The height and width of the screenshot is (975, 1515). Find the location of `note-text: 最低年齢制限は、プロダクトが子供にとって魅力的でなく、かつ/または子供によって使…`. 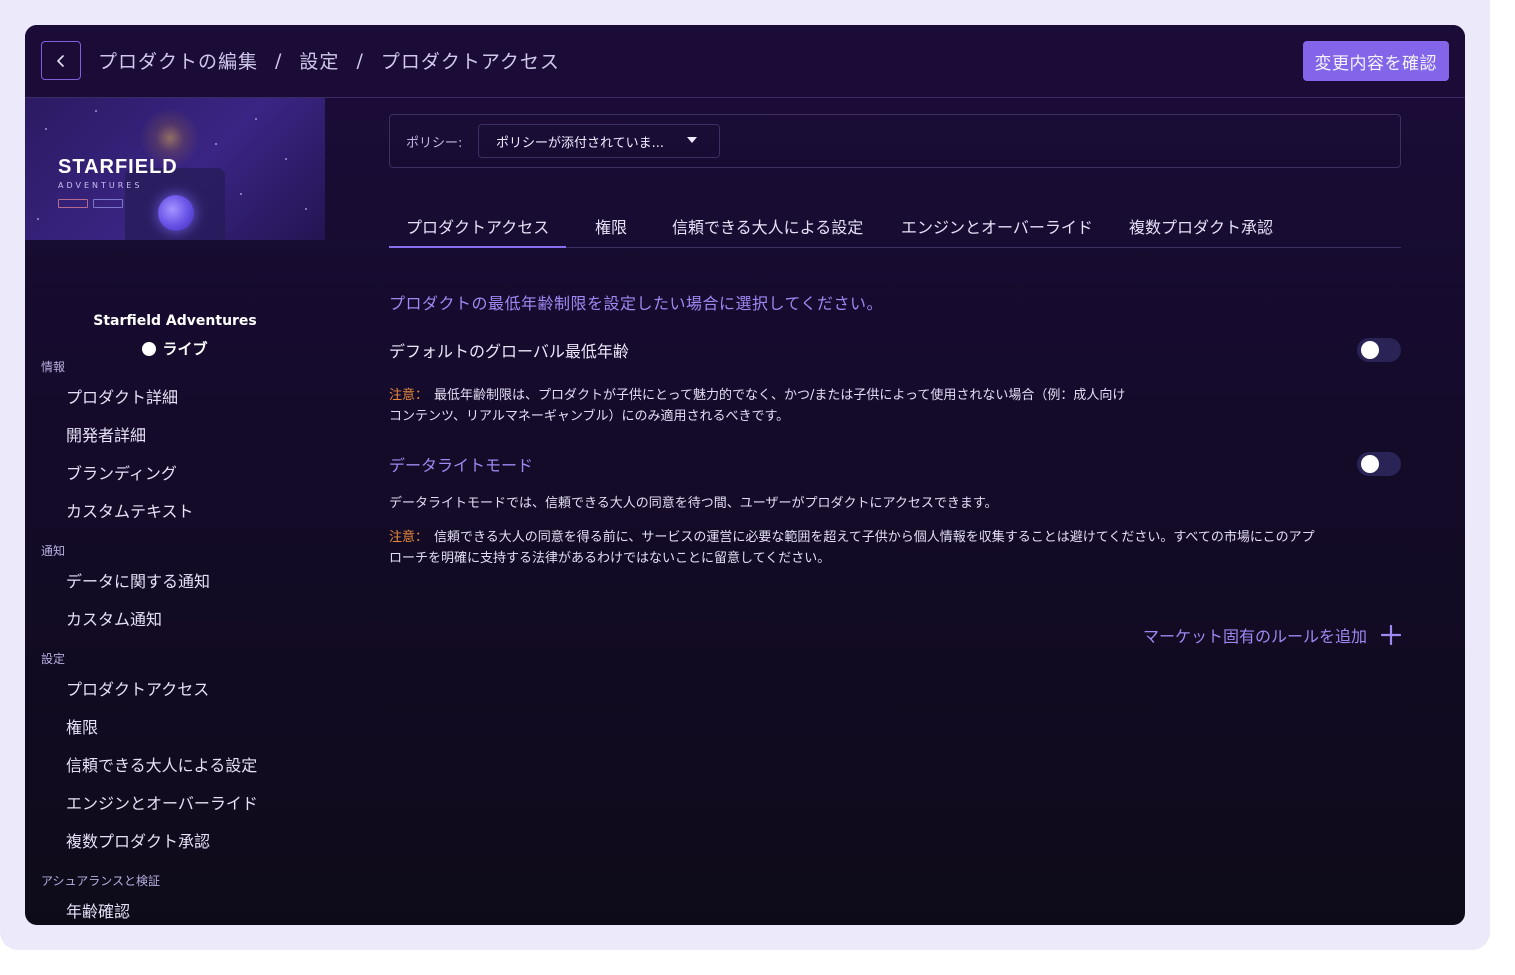

note-text: 最低年齢制限は、プロダクトが子供にとって魅力的でなく、かつ/または子供によって使… is located at coordinates (780, 395).